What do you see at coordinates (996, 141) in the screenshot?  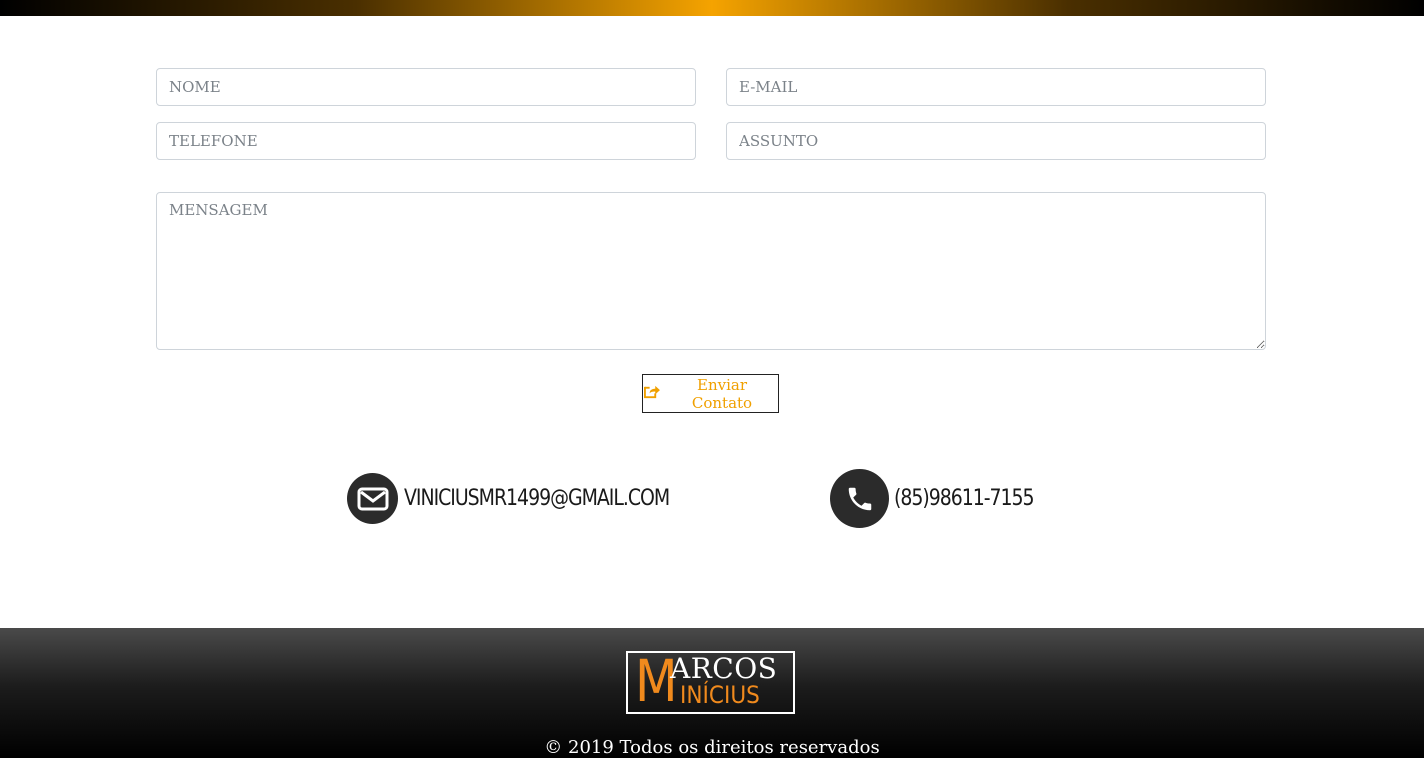 I see `subject-field` at bounding box center [996, 141].